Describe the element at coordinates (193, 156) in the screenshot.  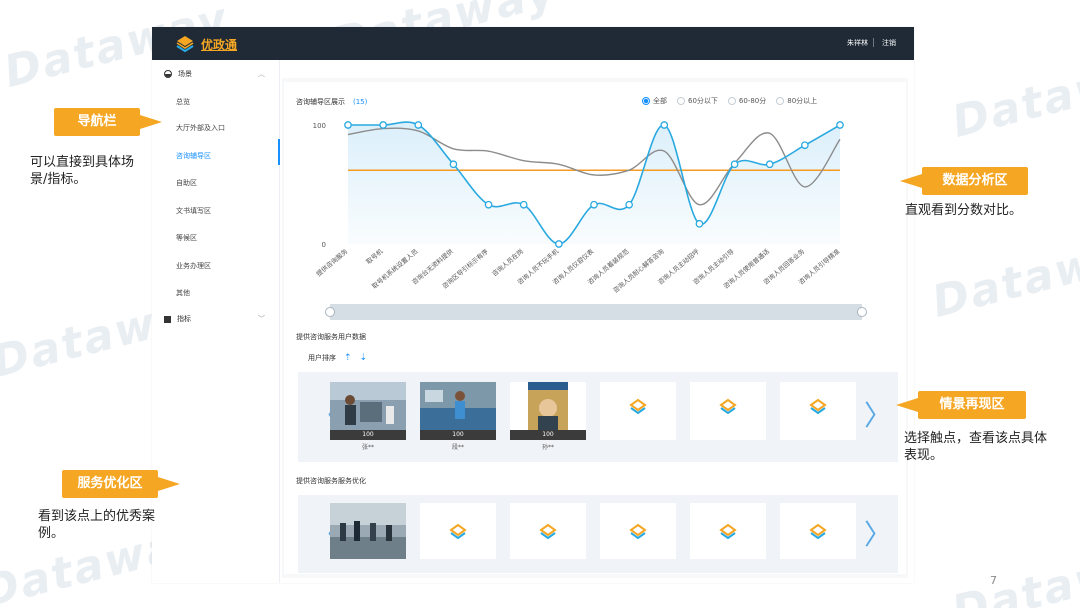
I see `sidebar-item-consult-area: 咨询辅导区` at that location.